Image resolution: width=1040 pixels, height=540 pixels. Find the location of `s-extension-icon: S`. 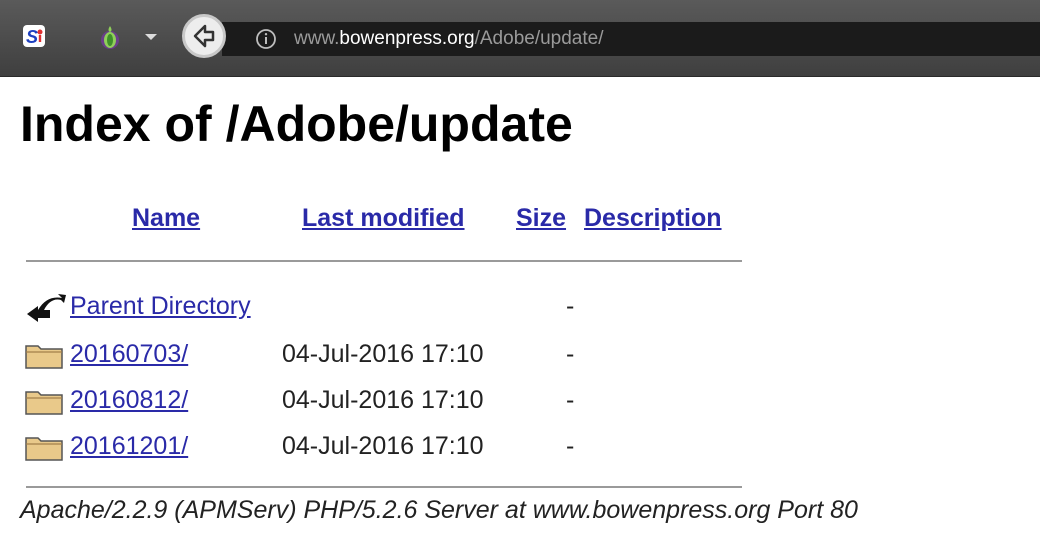

s-extension-icon: S is located at coordinates (34, 36).